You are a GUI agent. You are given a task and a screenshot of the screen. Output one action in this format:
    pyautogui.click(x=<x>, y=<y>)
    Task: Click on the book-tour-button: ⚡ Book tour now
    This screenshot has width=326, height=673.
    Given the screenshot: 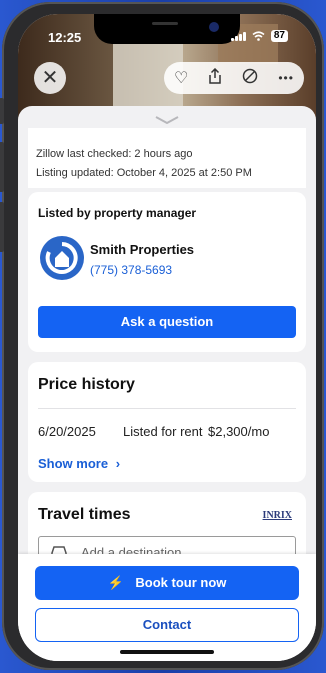 What is the action you would take?
    pyautogui.click(x=167, y=583)
    